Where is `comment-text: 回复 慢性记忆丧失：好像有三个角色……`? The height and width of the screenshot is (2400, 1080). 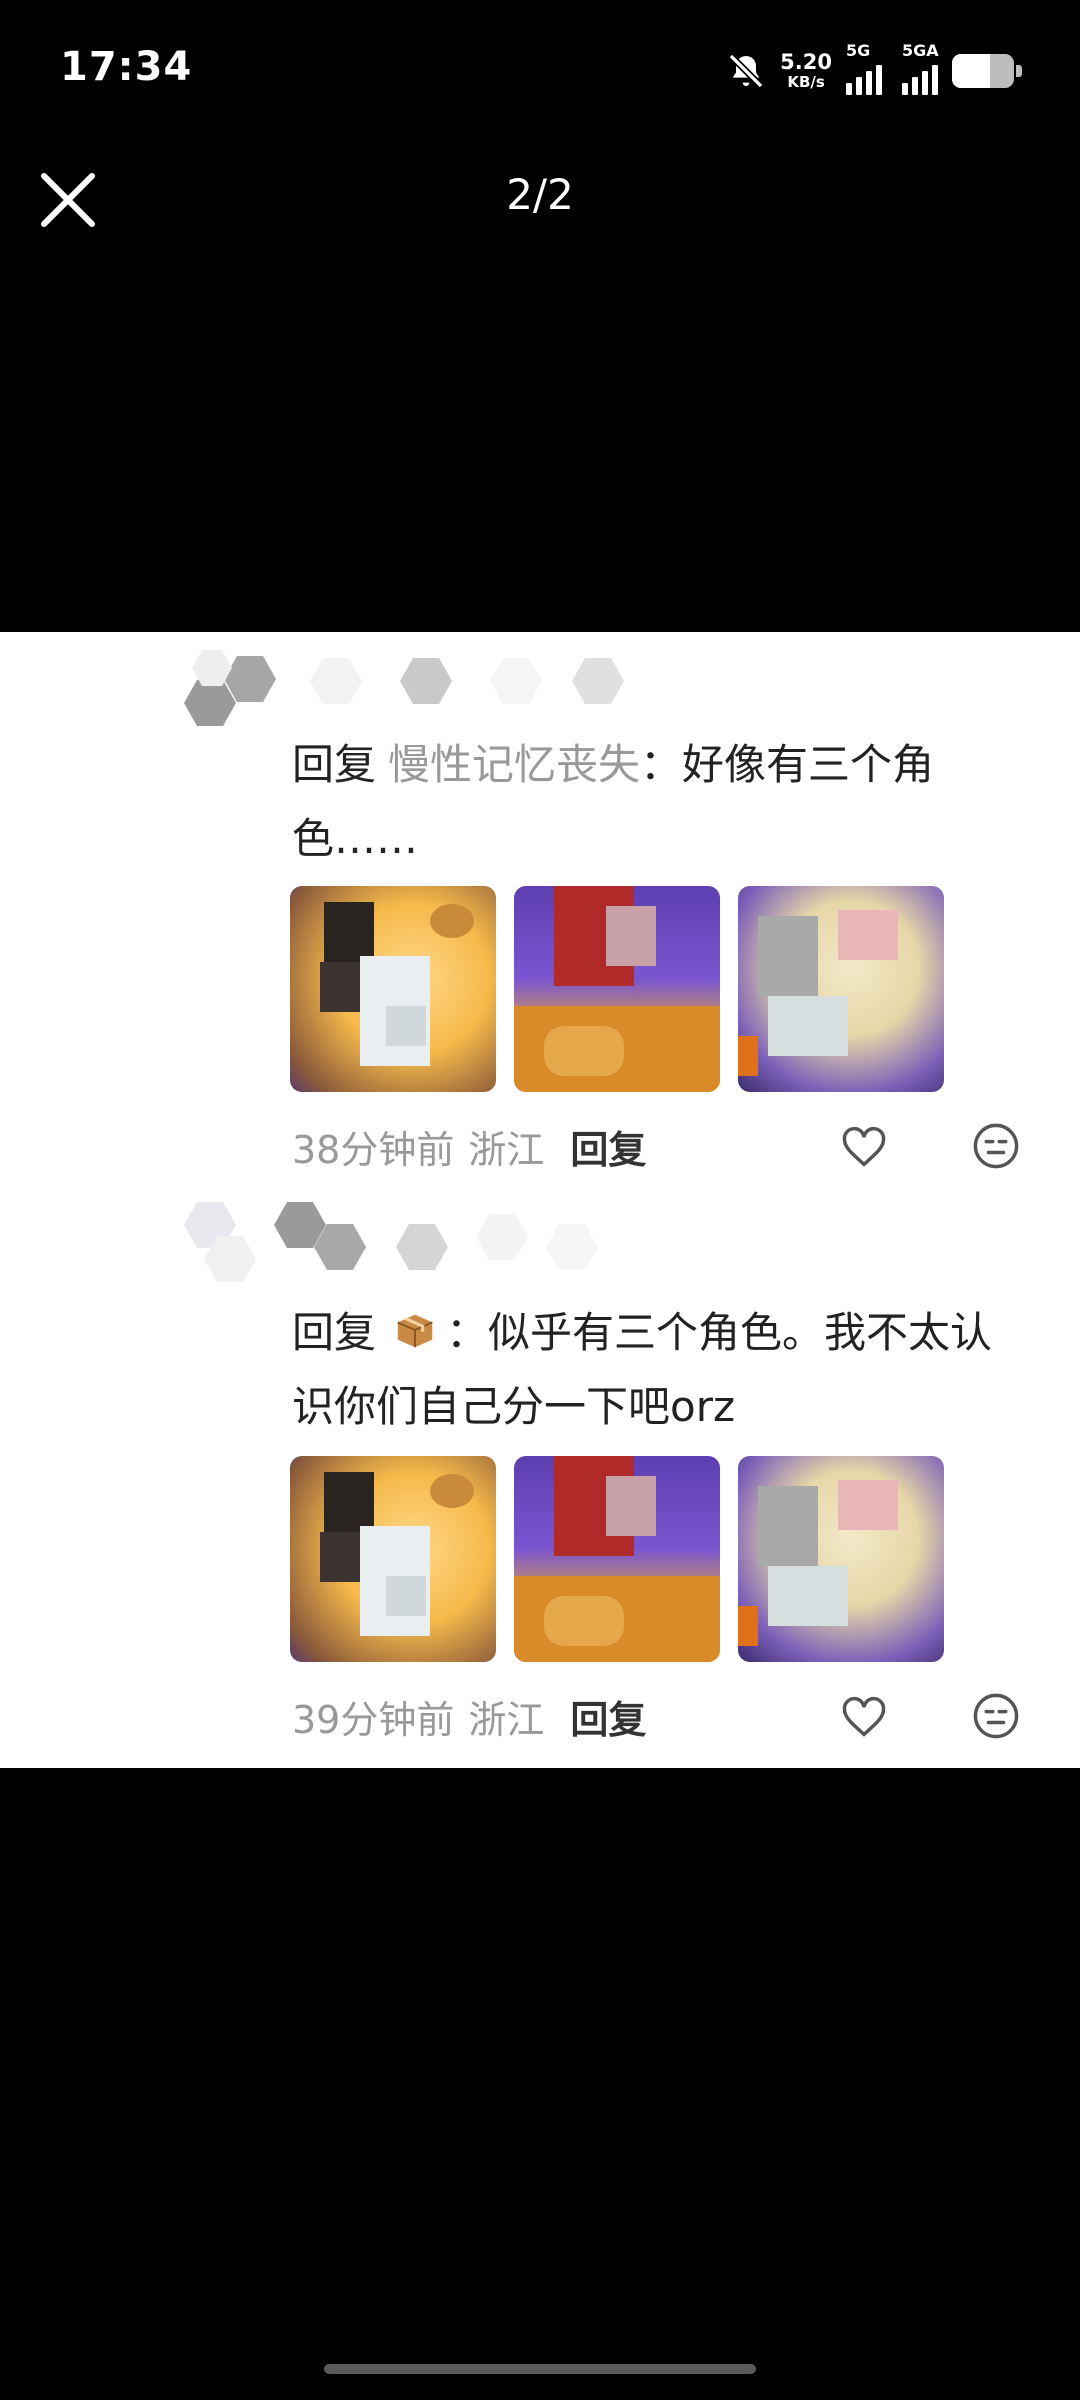
comment-text: 回复 慢性记忆丧失：好像有三个角色…… is located at coordinates (662, 802).